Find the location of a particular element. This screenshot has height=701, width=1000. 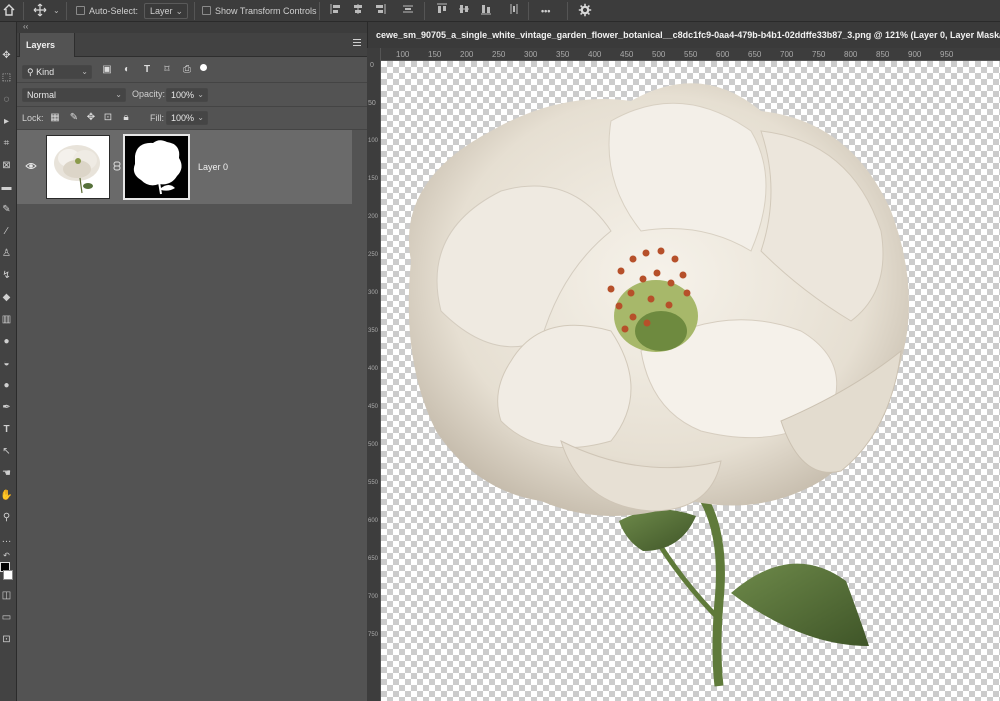

filter-kind-dropdown: ⚲ Kind ⌄ is located at coordinates (57, 72).